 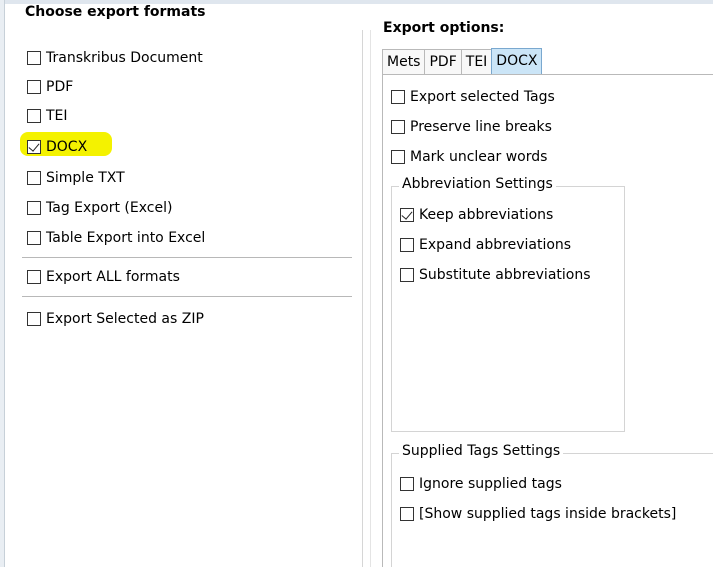 I want to click on format-label: DOCX, so click(x=67, y=147).